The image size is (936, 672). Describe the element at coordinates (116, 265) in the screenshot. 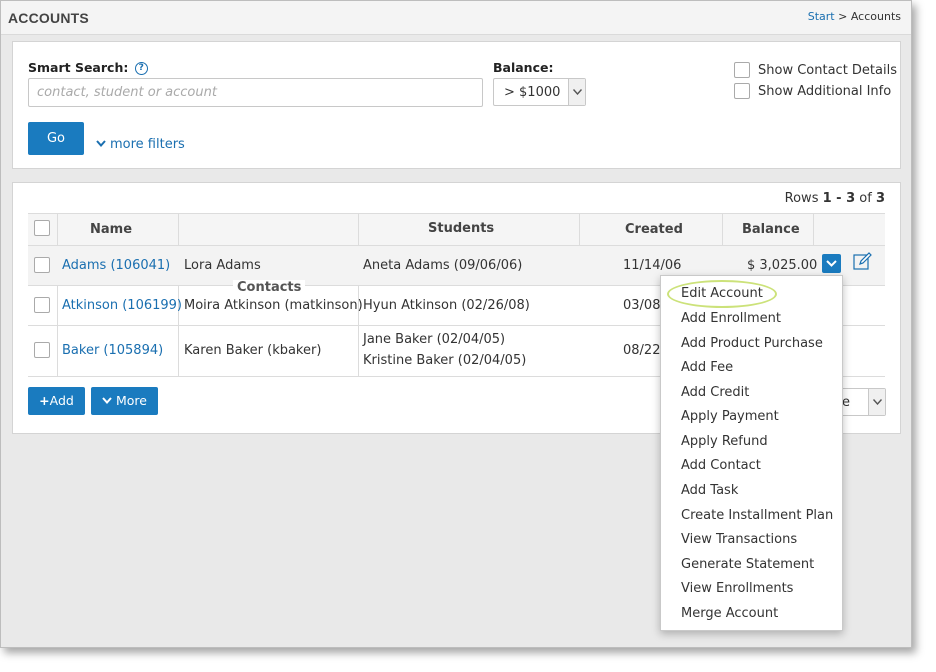

I see `account-link: Adams (106041)` at that location.